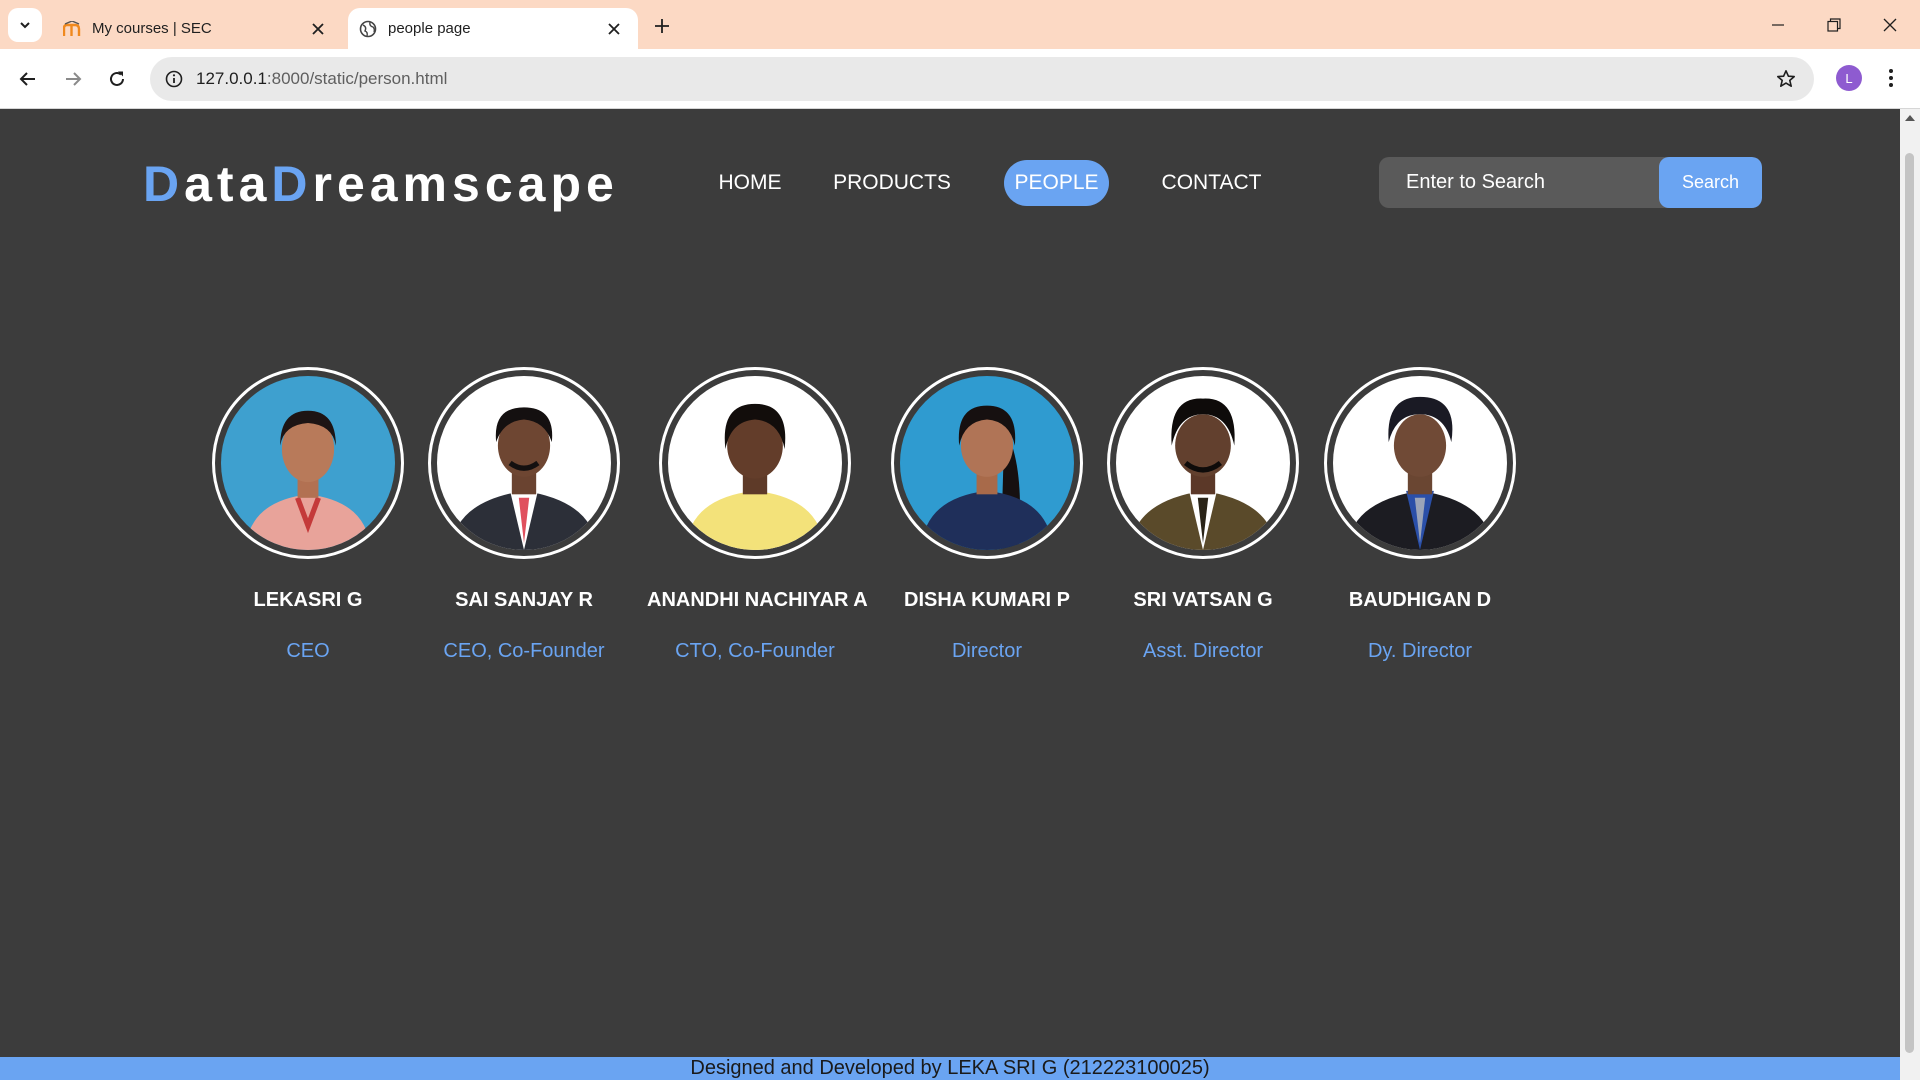  What do you see at coordinates (1910, 118) in the screenshot?
I see `scroll-up-arrow-icon` at bounding box center [1910, 118].